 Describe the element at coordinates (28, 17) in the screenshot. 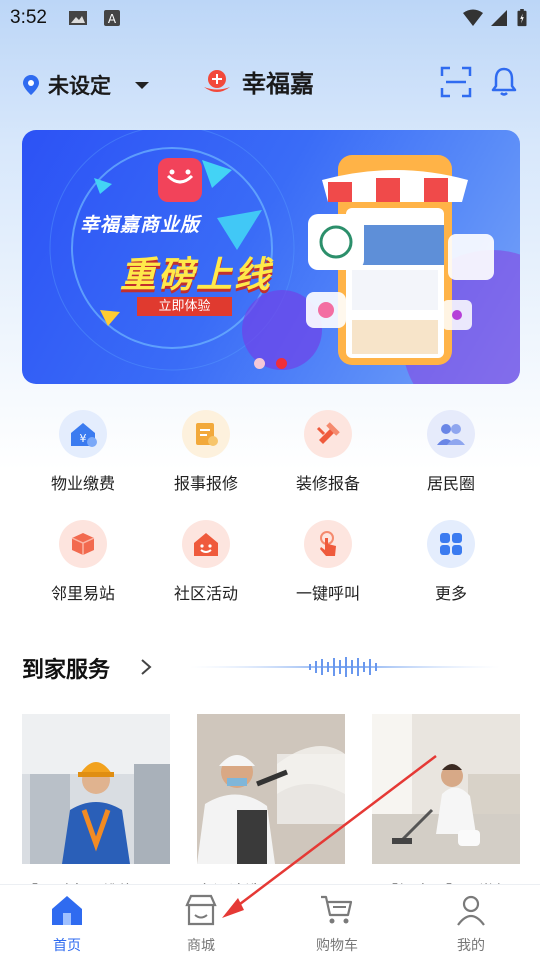

I see `status-time: 3:52` at that location.